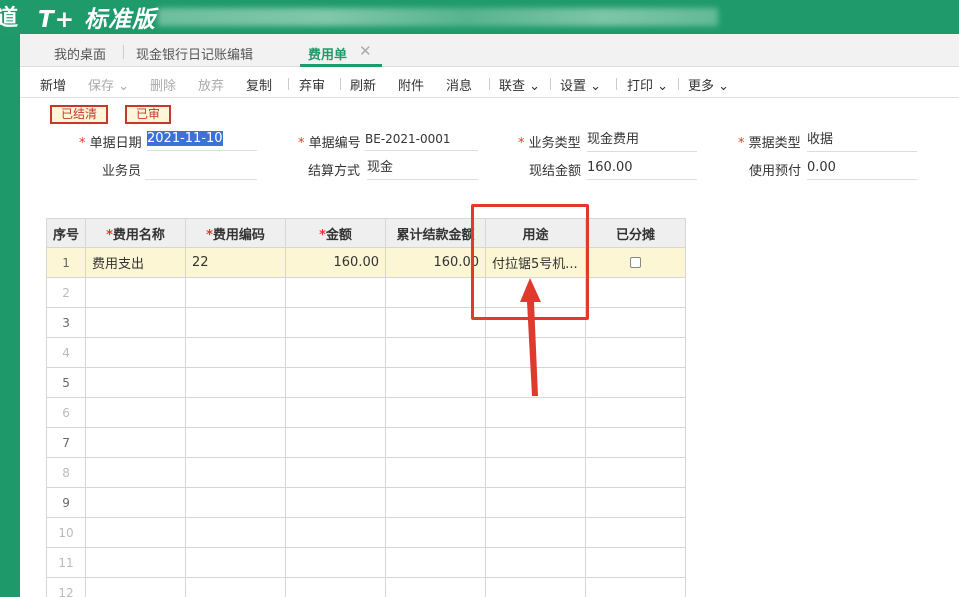 The width and height of the screenshot is (959, 597). What do you see at coordinates (97, 20) in the screenshot?
I see `app-logo: T+ 标准版` at bounding box center [97, 20].